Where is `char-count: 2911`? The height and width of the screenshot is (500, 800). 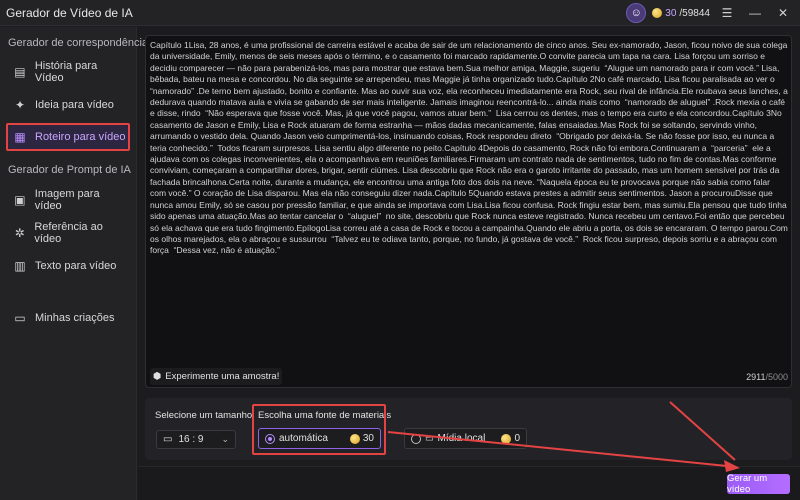
char-count: 2911 is located at coordinates (756, 377).